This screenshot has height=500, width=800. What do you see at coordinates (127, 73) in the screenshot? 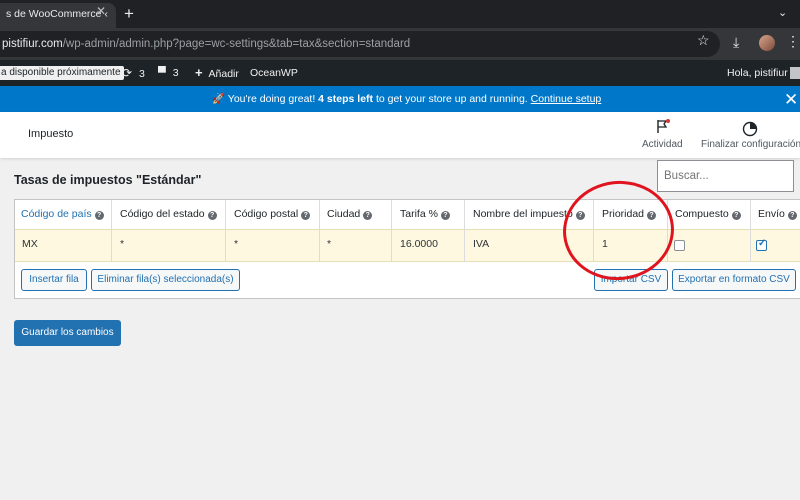
I see `updates-icon: ⟳` at bounding box center [127, 73].